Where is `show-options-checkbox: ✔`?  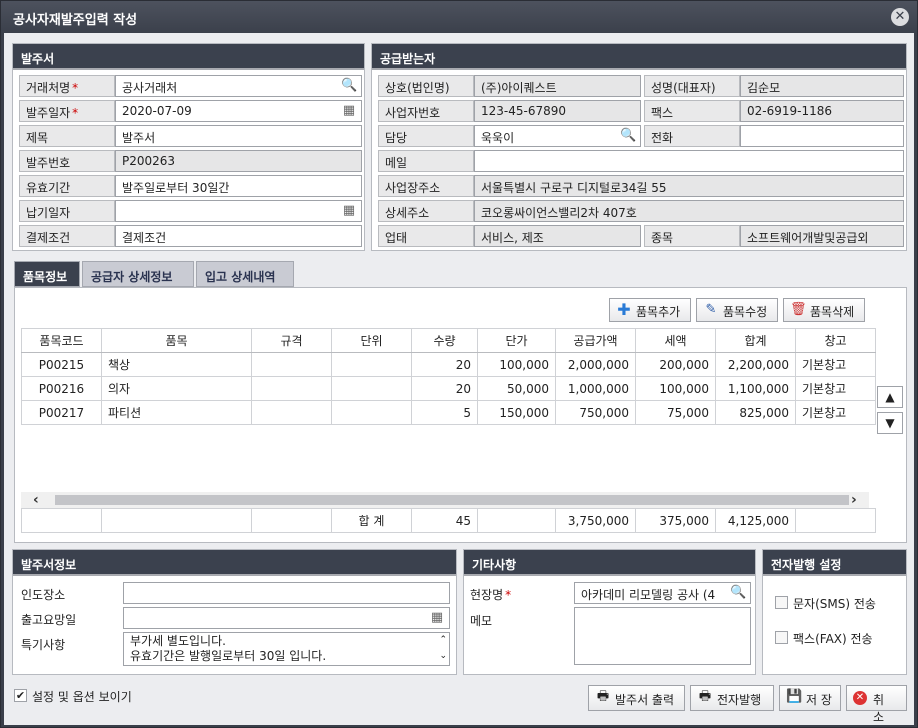 show-options-checkbox: ✔ is located at coordinates (20, 695).